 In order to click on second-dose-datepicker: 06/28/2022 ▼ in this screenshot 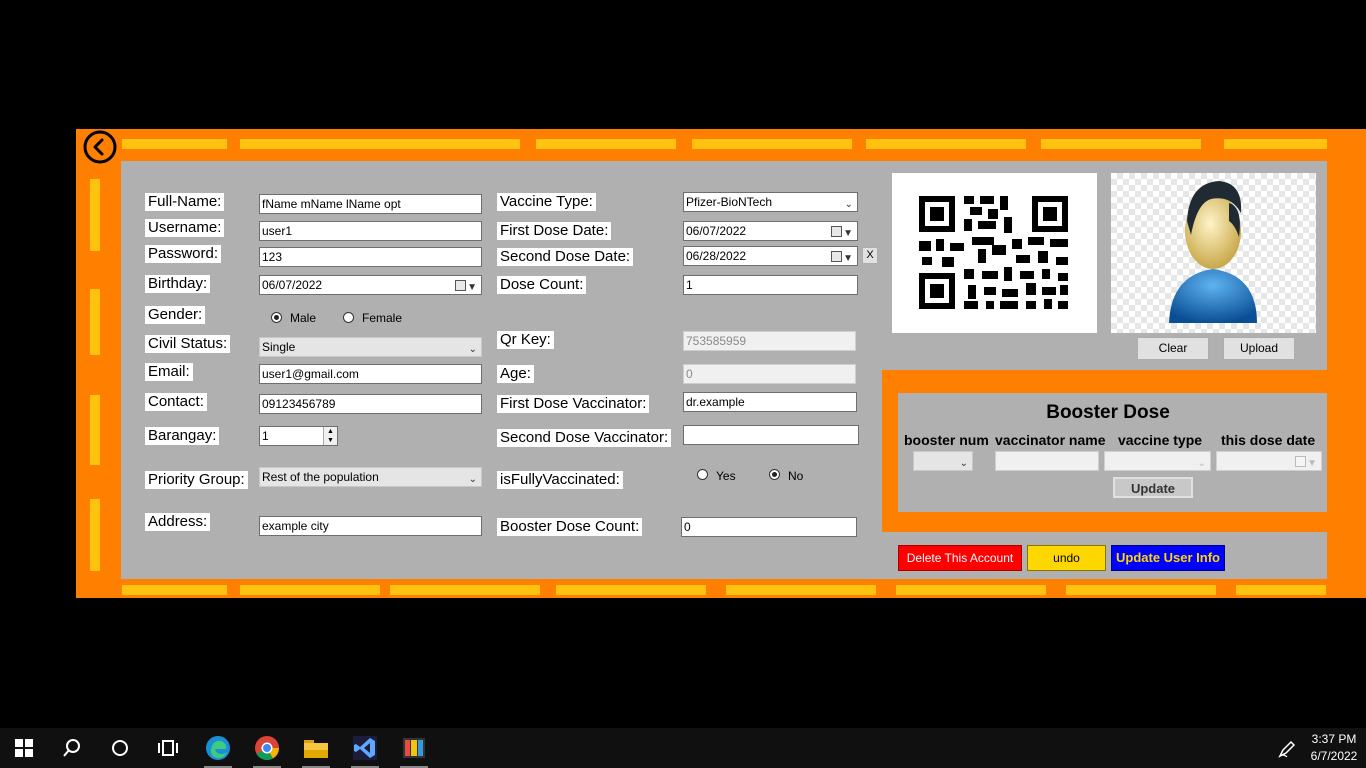, I will do `click(770, 256)`.